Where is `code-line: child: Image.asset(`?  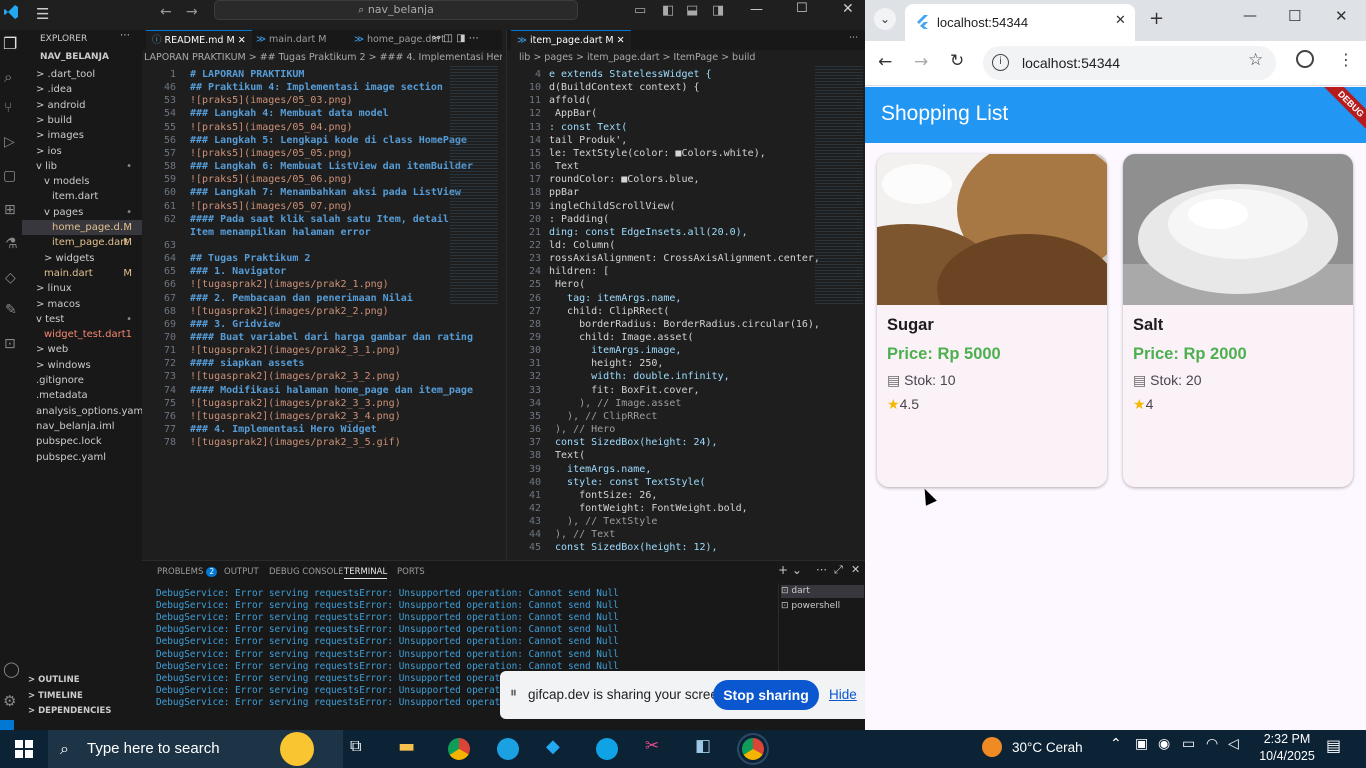
code-line: child: Image.asset( is located at coordinates (621, 337).